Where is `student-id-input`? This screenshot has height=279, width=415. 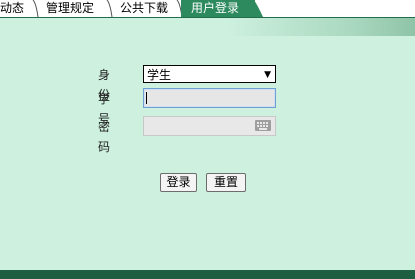
student-id-input is located at coordinates (209, 98).